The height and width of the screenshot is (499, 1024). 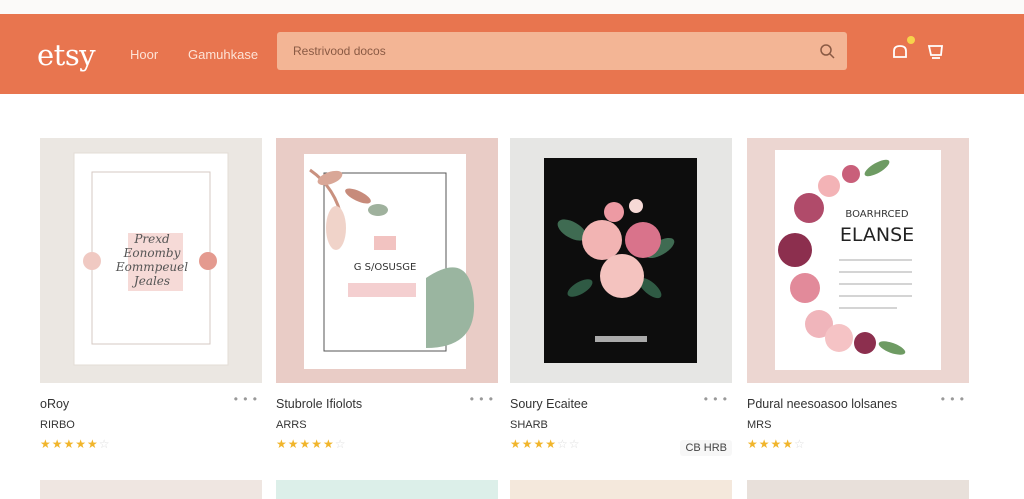 I want to click on product-artwork: BOARHRCED ELANSE, so click(x=858, y=260).